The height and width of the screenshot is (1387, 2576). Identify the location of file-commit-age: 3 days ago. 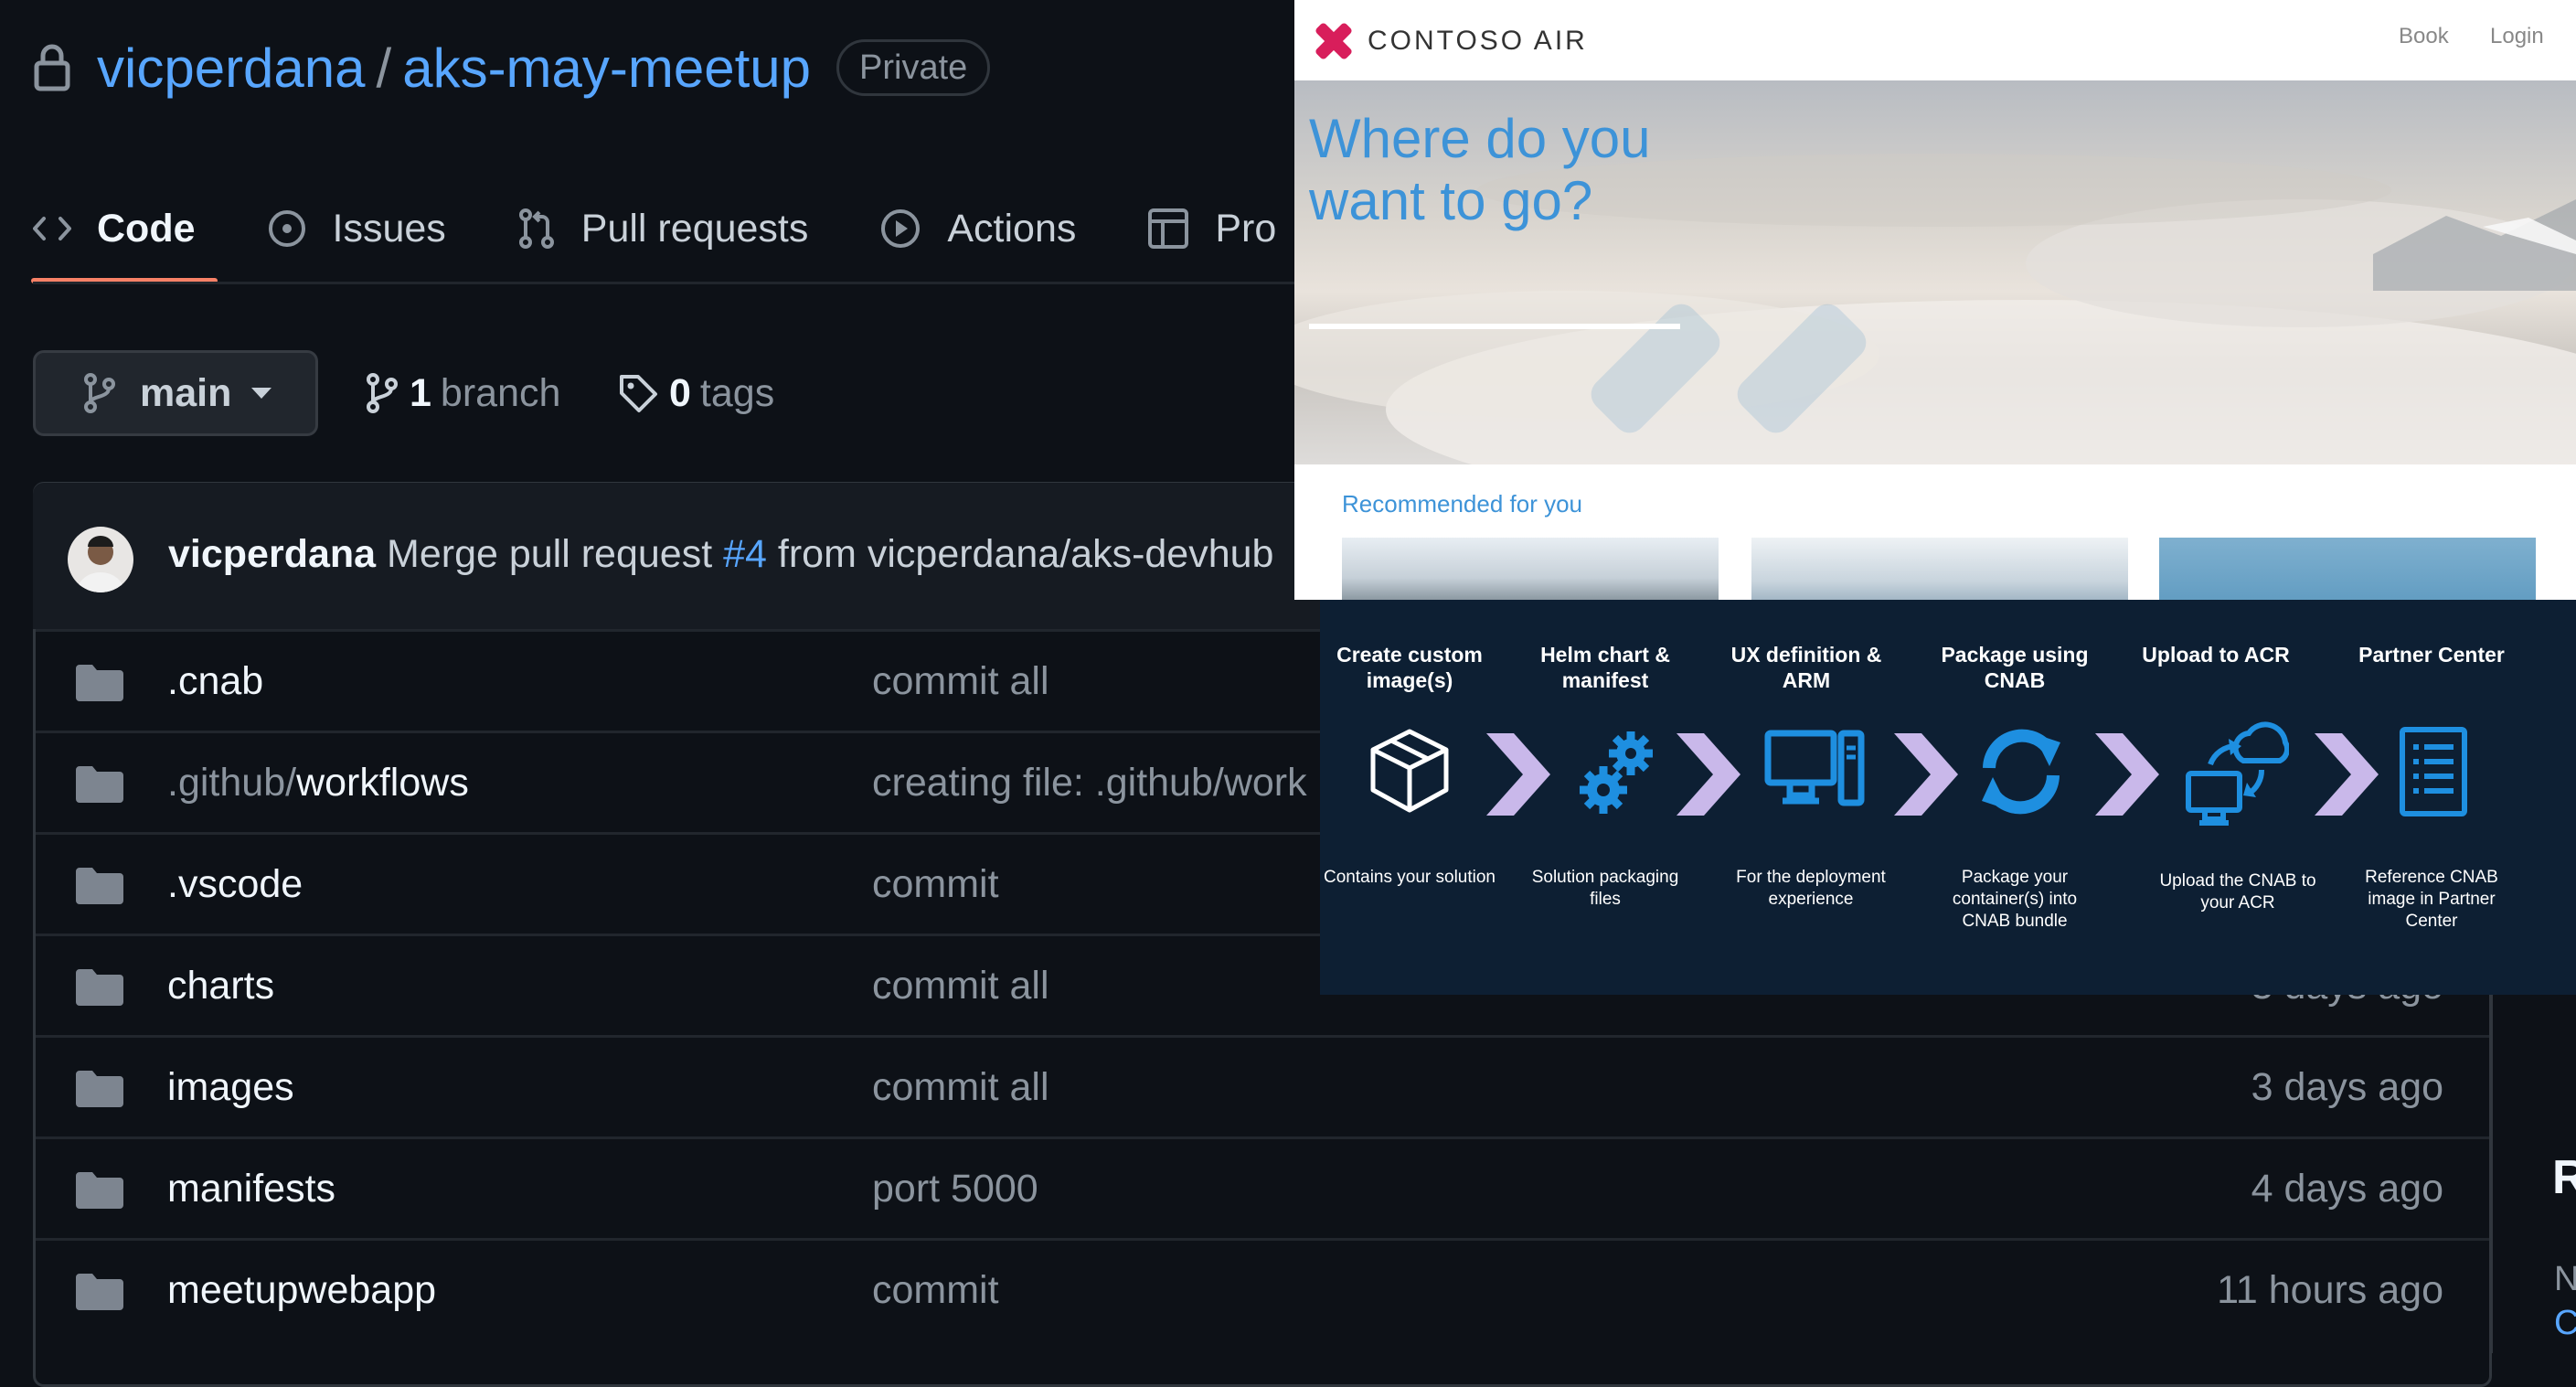
(2347, 1087).